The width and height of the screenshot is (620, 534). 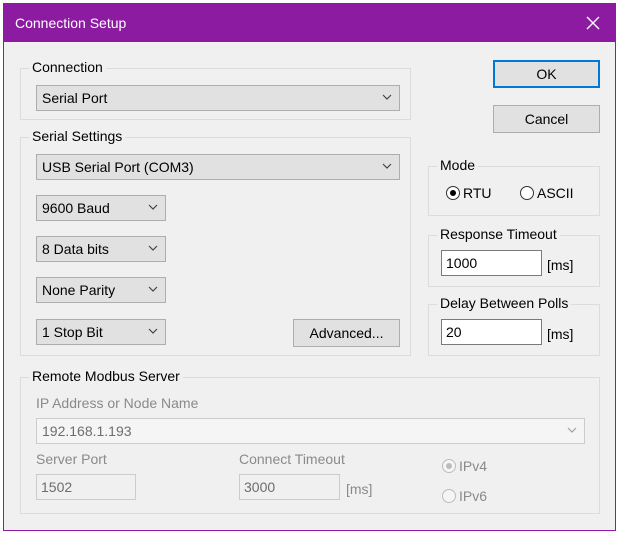 I want to click on mode-ascii-radio: ASCII, so click(x=547, y=193).